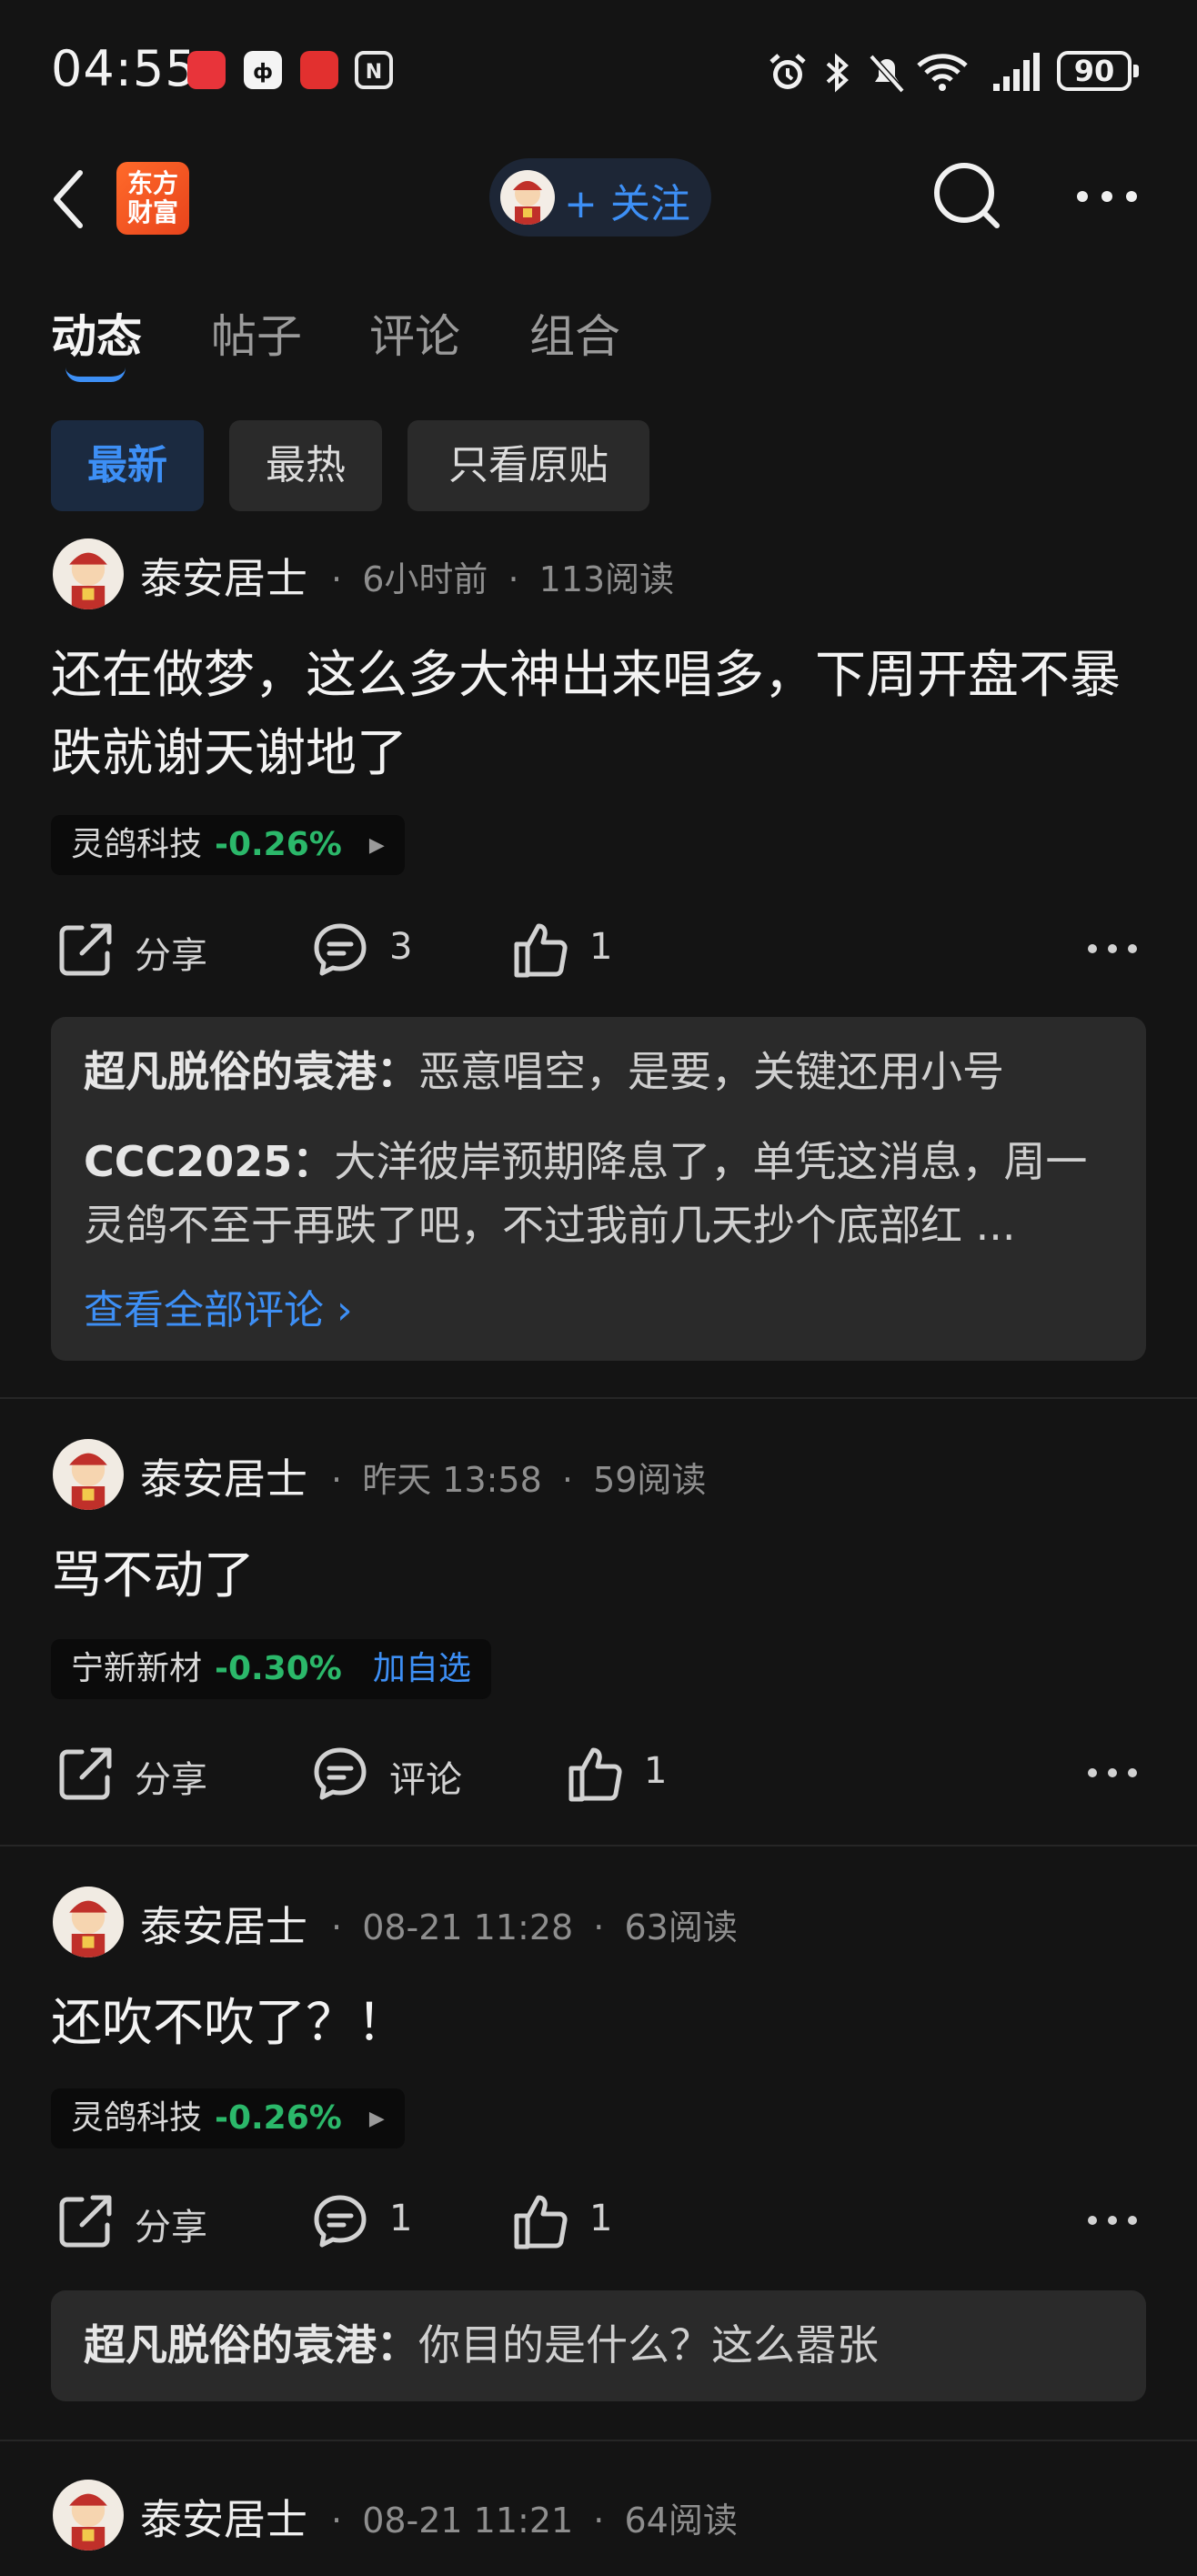 The image size is (1197, 2576). Describe the element at coordinates (627, 204) in the screenshot. I see `follow-label: + 关注` at that location.